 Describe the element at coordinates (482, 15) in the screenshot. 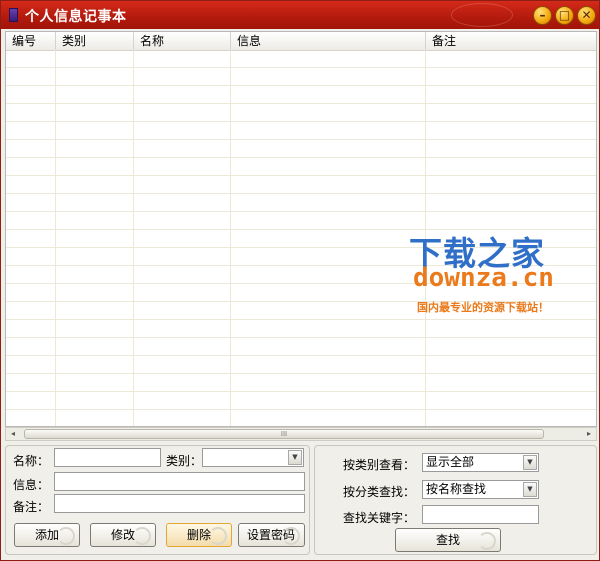

I see `titlebar-decoration` at that location.